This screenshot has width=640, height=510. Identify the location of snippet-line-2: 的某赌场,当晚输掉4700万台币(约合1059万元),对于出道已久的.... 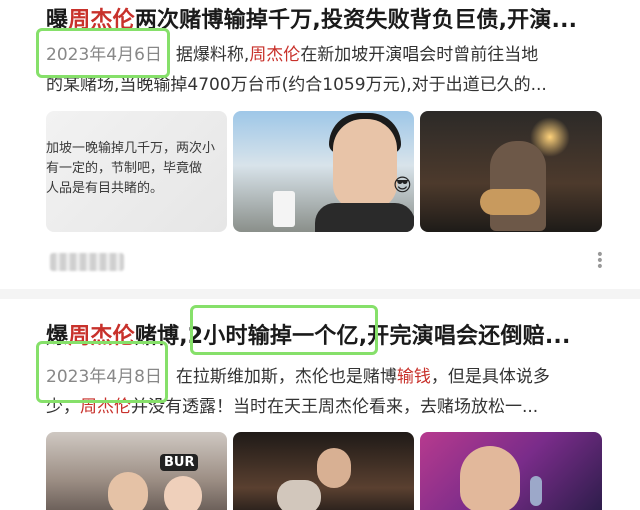
(296, 85).